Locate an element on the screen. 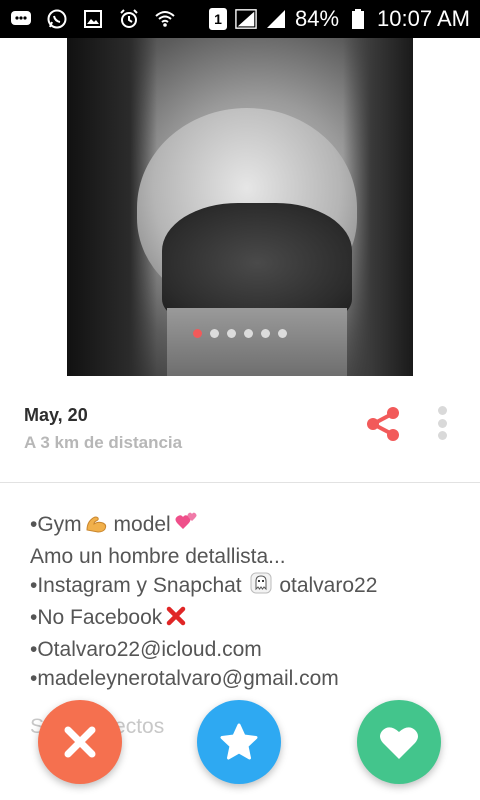 Image resolution: width=480 pixels, height=800 pixels. bio-line: •Instagram y Snapchat otalvaro22 is located at coordinates (250, 587).